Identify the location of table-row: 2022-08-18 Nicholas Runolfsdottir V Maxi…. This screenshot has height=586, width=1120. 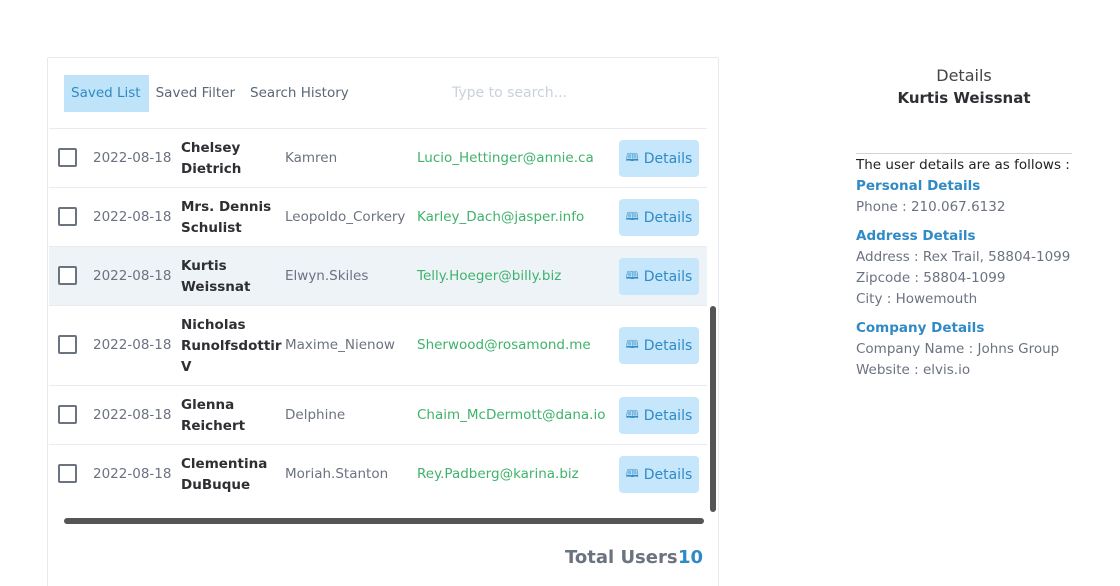
(378, 345).